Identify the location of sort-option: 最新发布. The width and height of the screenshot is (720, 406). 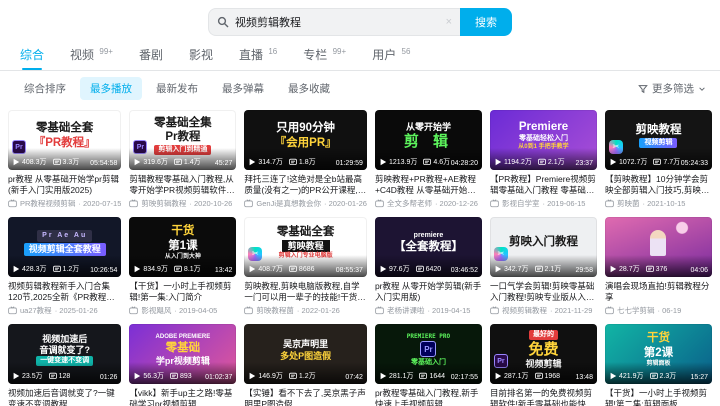
(177, 88).